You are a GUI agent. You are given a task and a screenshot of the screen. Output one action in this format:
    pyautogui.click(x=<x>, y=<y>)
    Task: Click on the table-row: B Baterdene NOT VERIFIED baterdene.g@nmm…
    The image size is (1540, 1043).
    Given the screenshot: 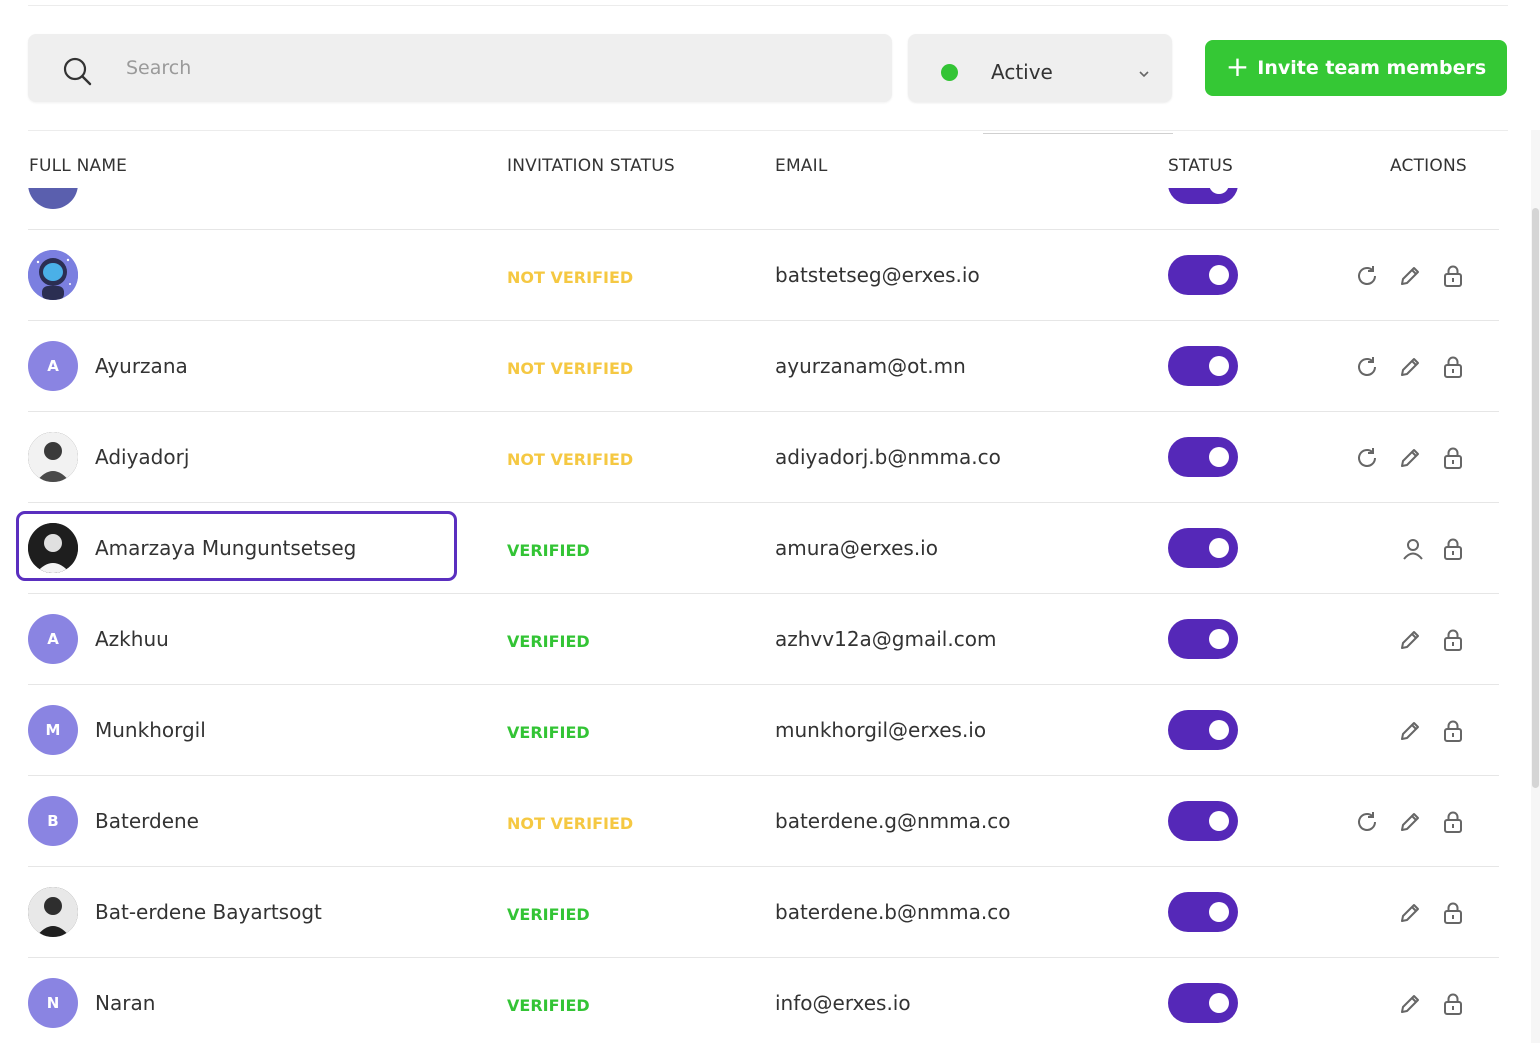 What is the action you would take?
    pyautogui.click(x=770, y=821)
    